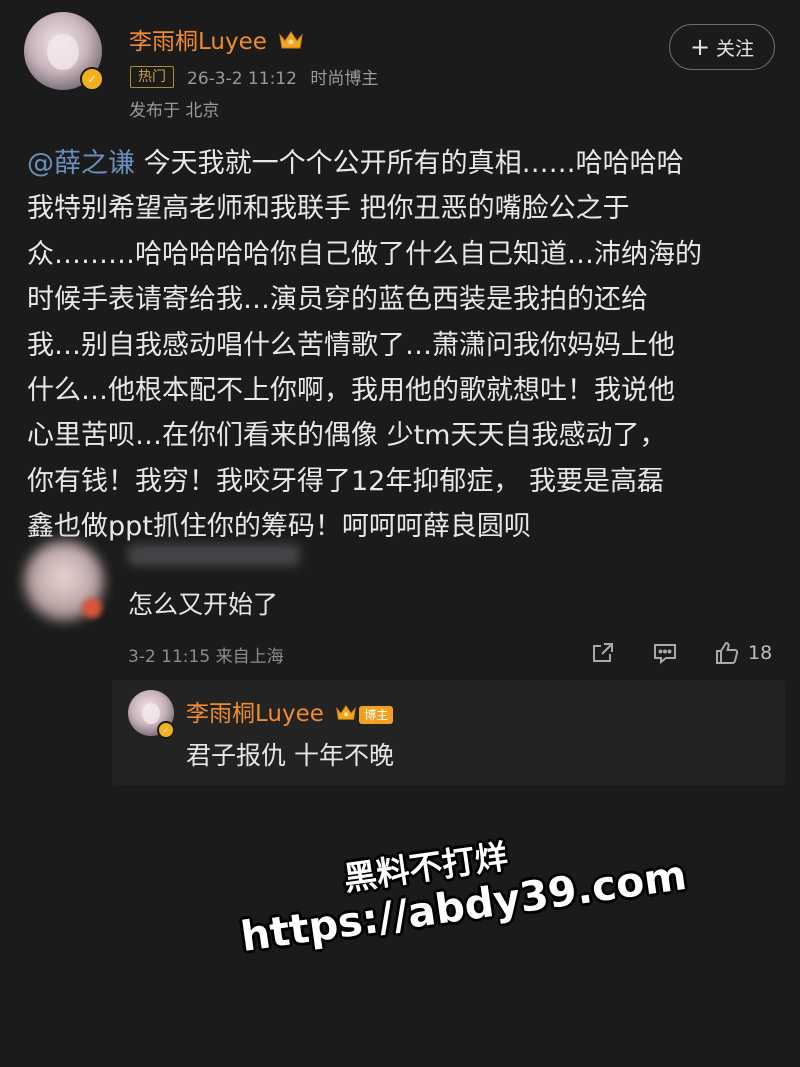 The height and width of the screenshot is (1067, 800). What do you see at coordinates (81, 163) in the screenshot?
I see `mention-link: @薛之谦` at bounding box center [81, 163].